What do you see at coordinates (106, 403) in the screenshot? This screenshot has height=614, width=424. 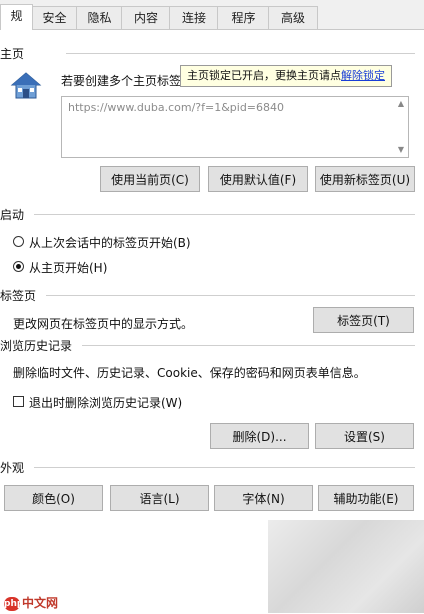 I see `delete-history-checkbox-label: 退出时删除浏览历史记录(W)` at bounding box center [106, 403].